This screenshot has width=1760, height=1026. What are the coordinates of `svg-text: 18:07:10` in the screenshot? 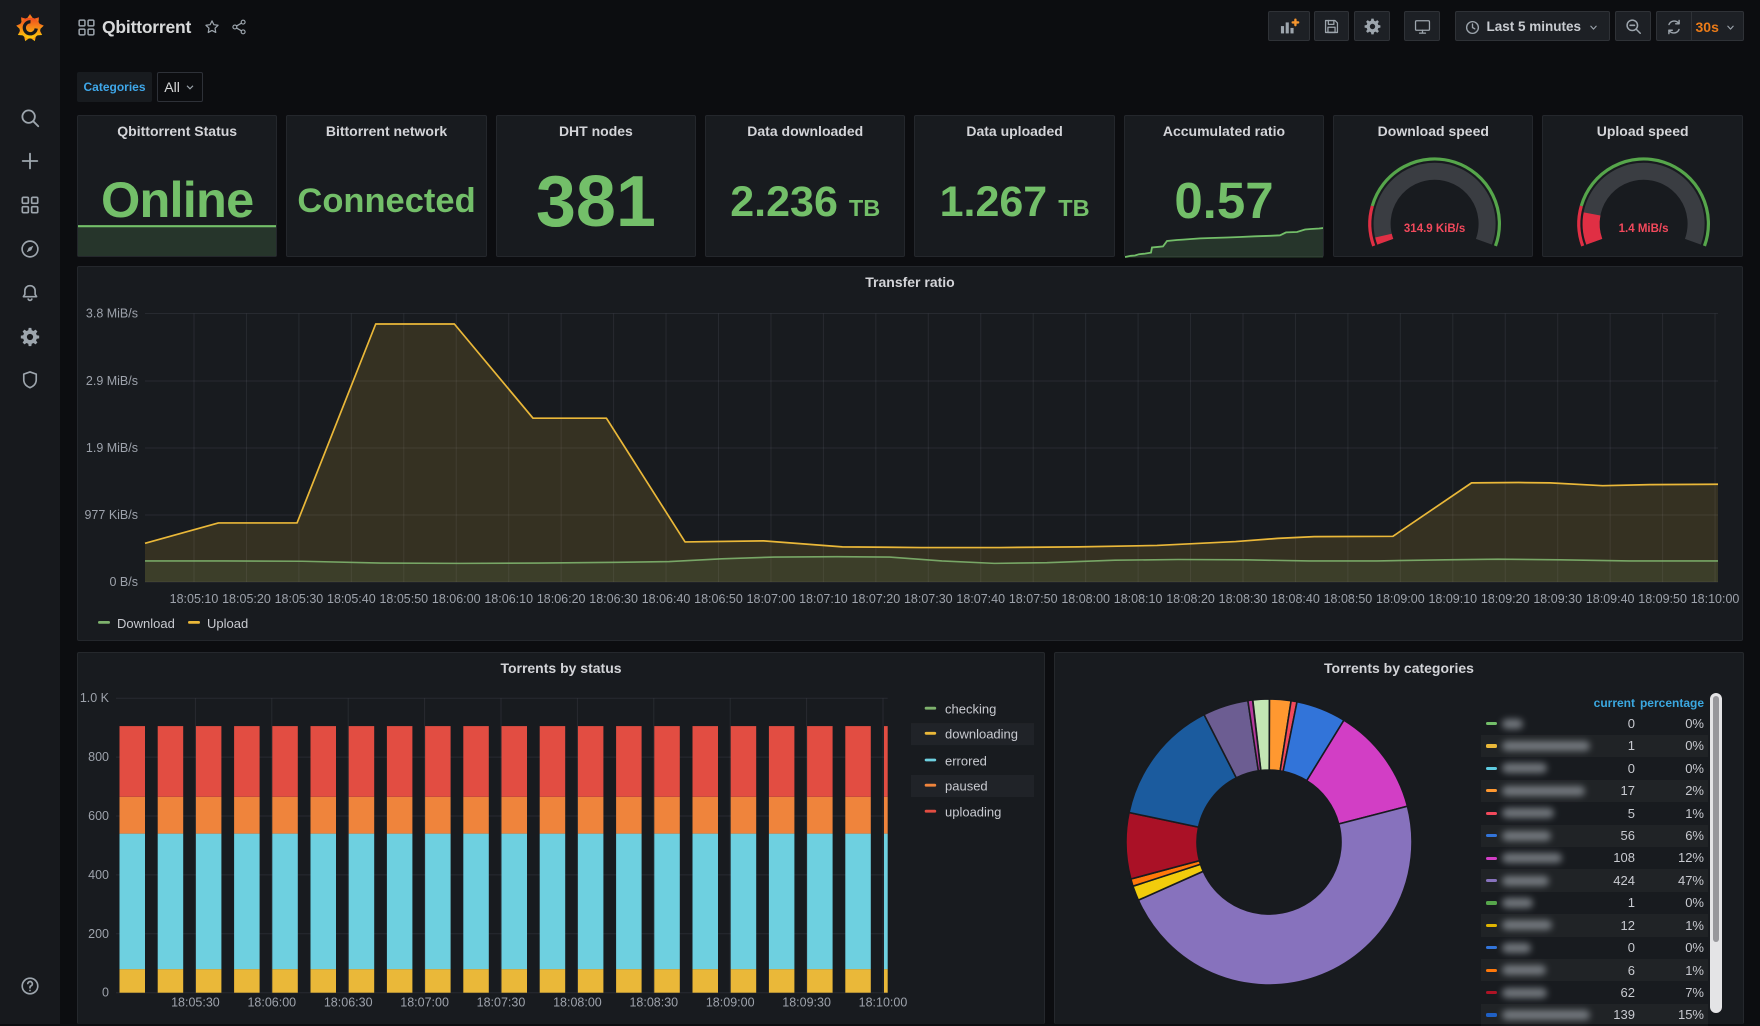 It's located at (823, 599).